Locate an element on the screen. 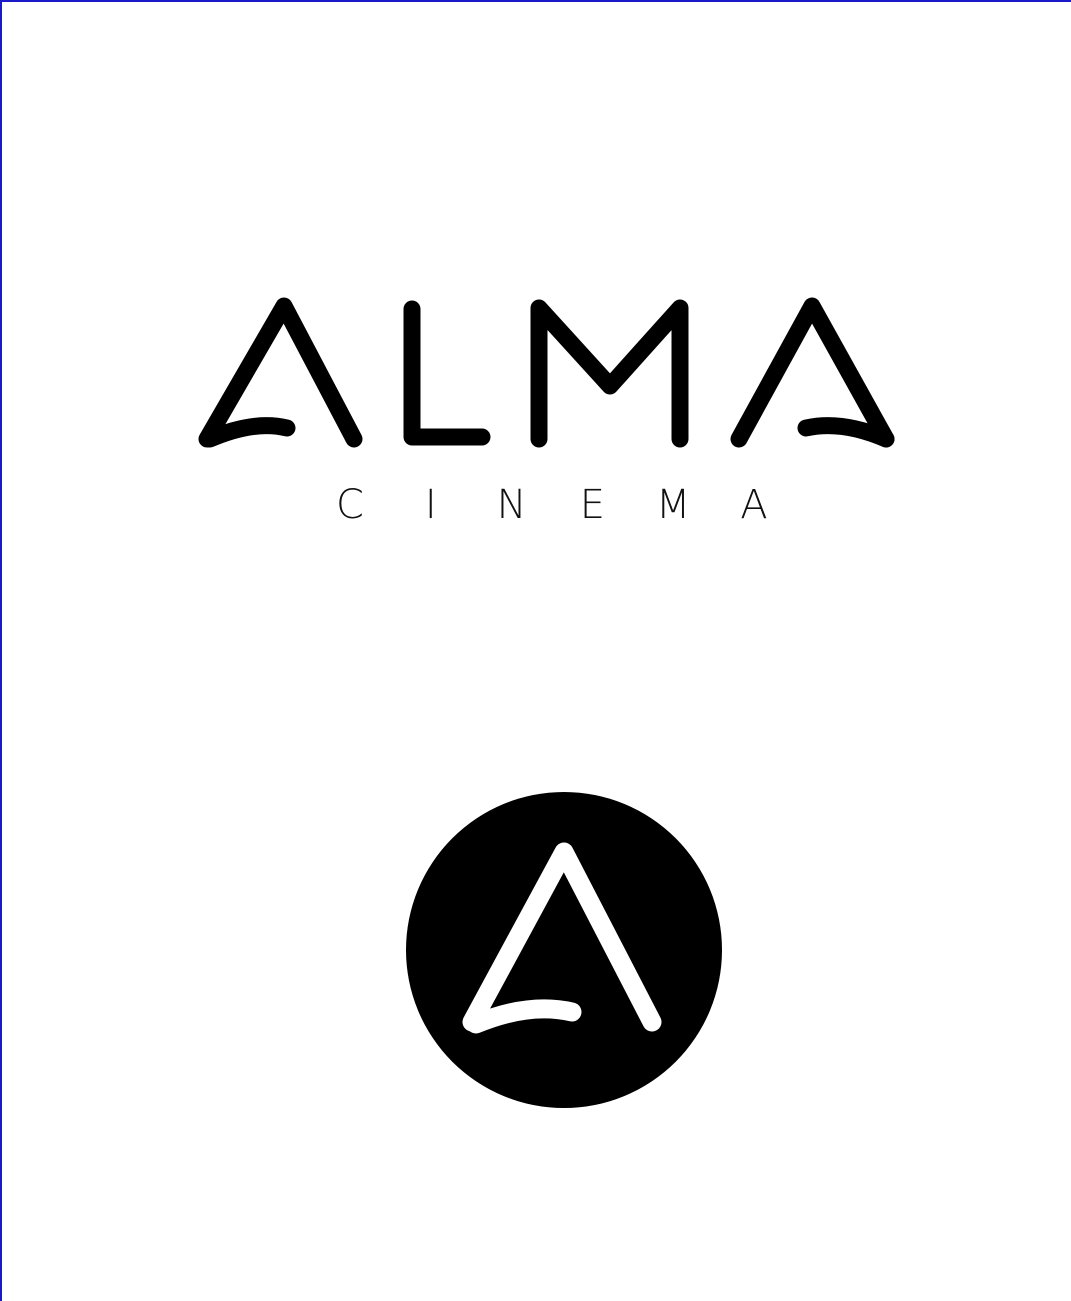 The image size is (1071, 1301). subtitle-letter: A is located at coordinates (754, 505).